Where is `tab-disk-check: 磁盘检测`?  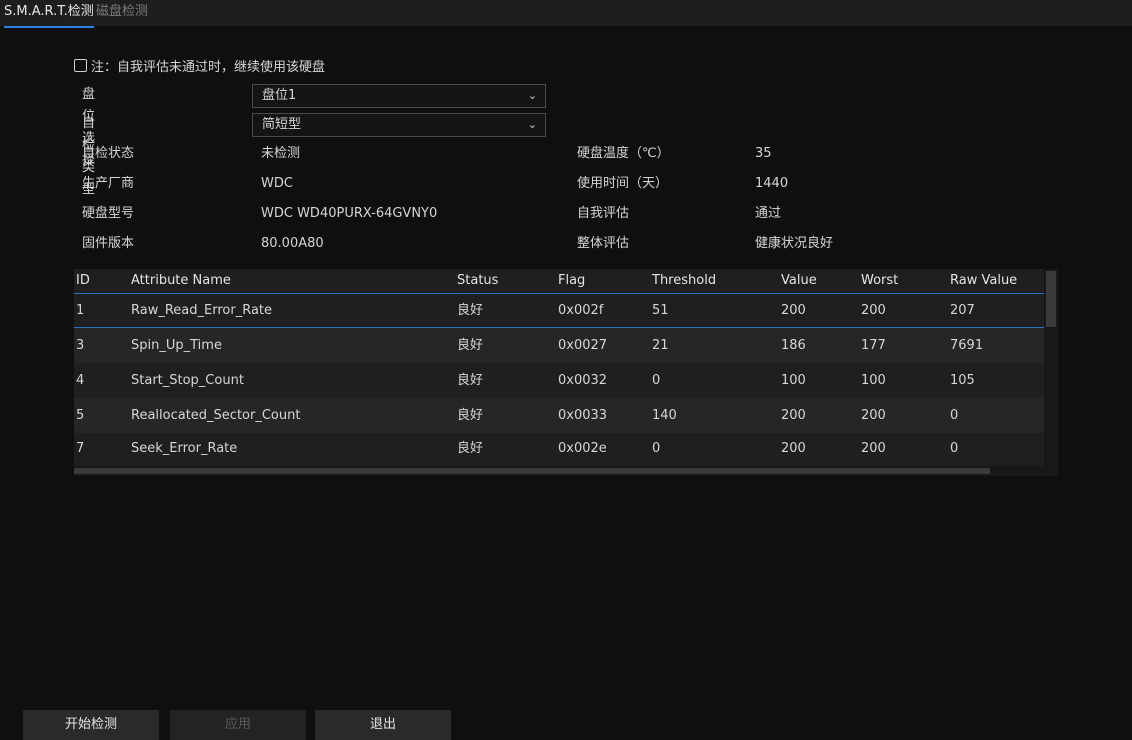
tab-disk-check: 磁盘检测 is located at coordinates (122, 13).